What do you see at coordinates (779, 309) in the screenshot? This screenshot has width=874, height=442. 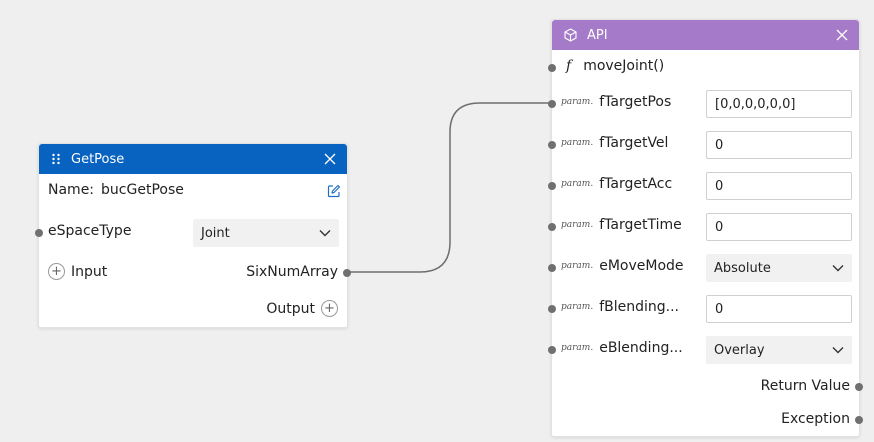 I see `fblending-input: 0` at bounding box center [779, 309].